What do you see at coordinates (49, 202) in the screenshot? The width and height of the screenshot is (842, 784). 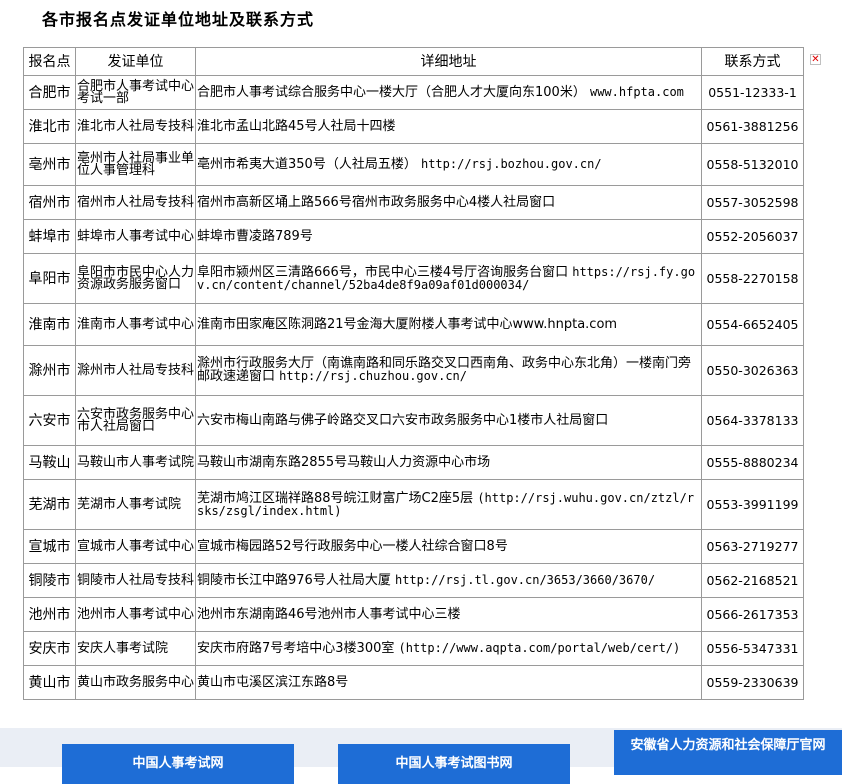 I see `cell-city: 宿州市` at bounding box center [49, 202].